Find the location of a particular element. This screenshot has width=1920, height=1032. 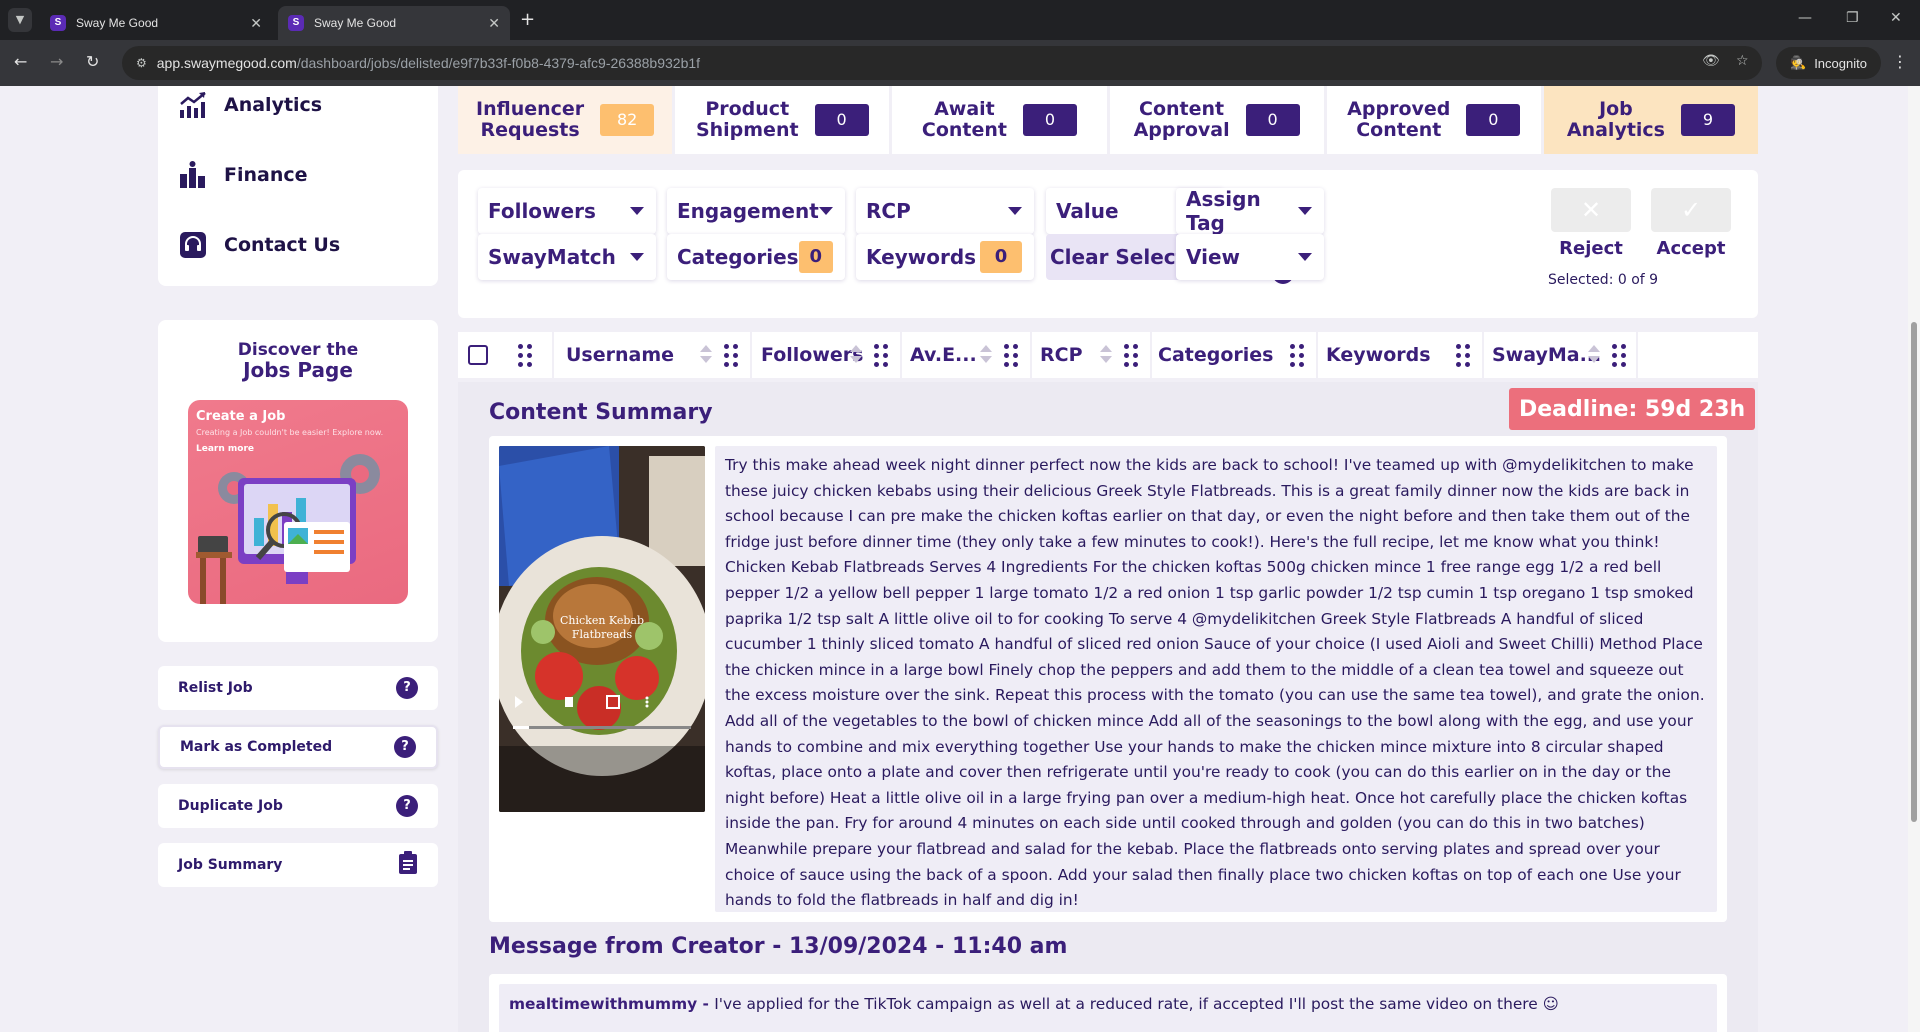

tab-label: Await Content is located at coordinates (964, 119).